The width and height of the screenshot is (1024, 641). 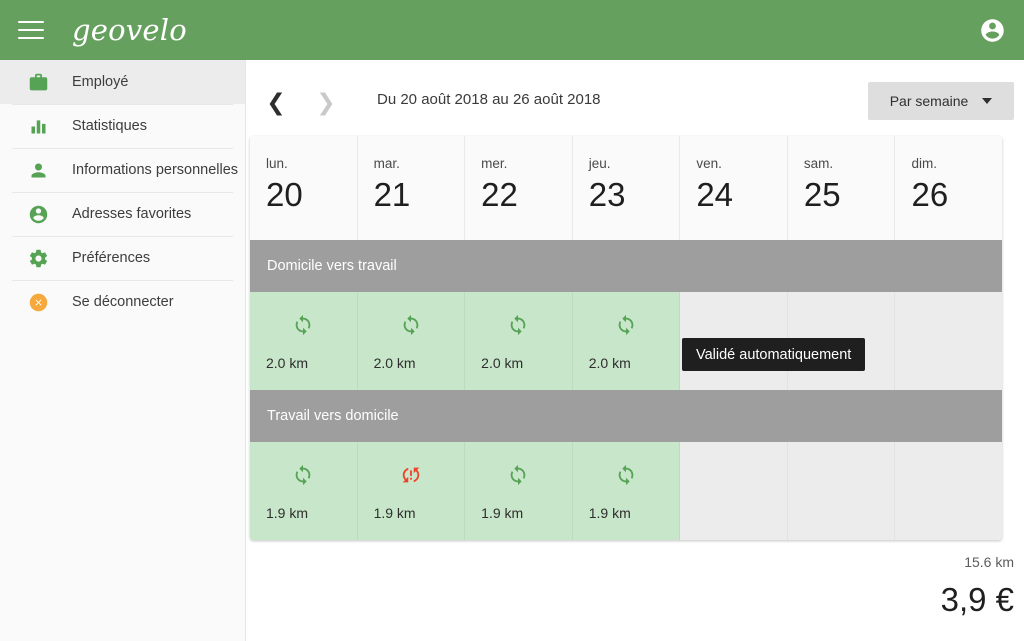 I want to click on period-select-label: Par semaine, so click(x=929, y=101).